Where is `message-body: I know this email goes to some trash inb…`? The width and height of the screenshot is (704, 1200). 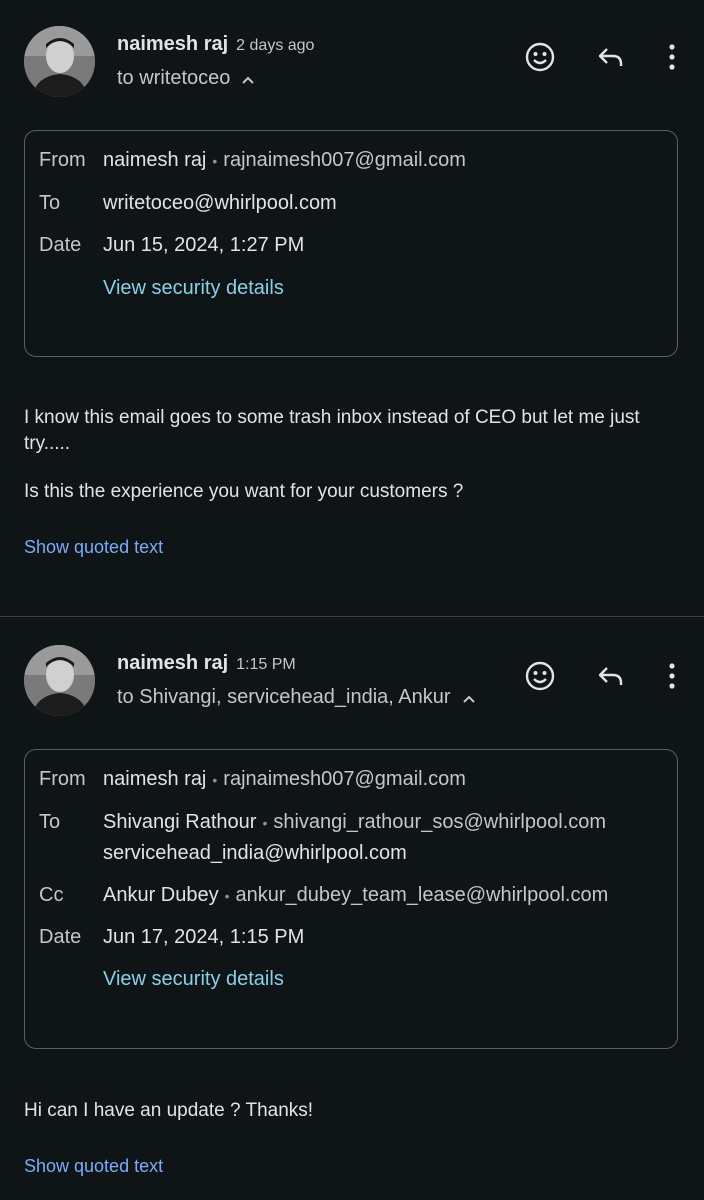 message-body: I know this email goes to some trash inb… is located at coordinates (354, 455).